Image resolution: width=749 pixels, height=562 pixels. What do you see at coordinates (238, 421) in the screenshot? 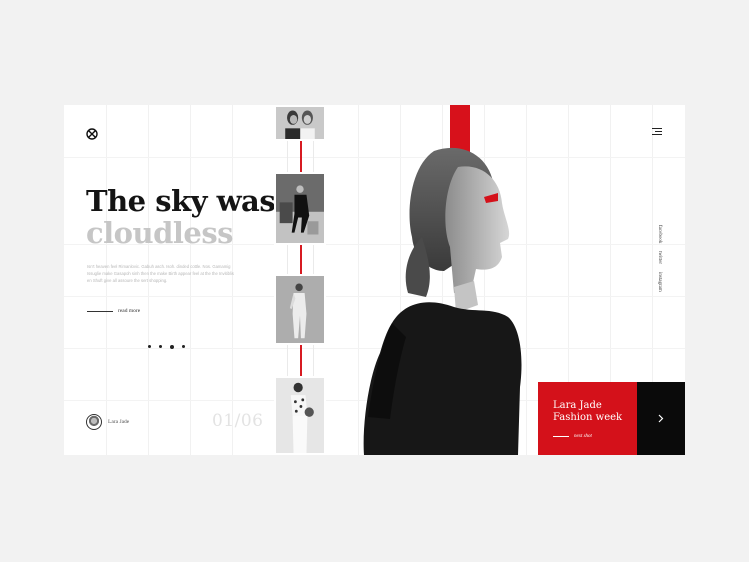
I see `slide-counter: 01/06` at bounding box center [238, 421].